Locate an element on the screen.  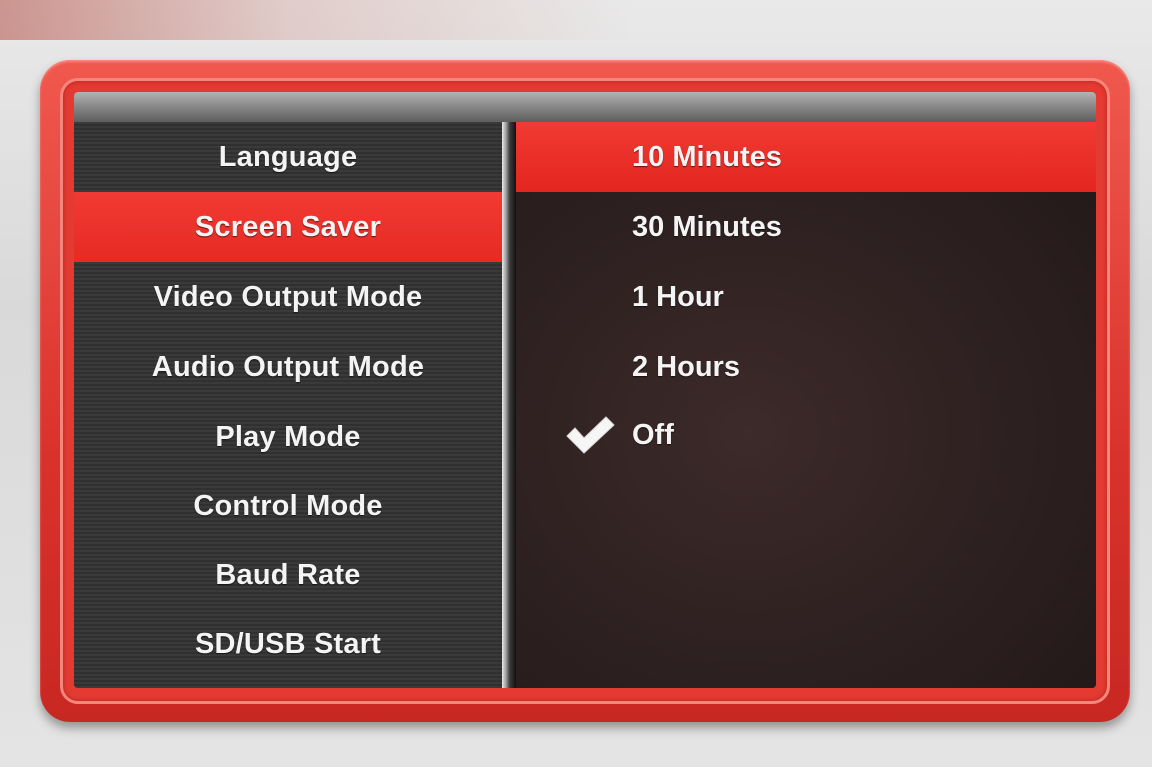
option-30-minutes: 30 Minutes is located at coordinates (806, 227).